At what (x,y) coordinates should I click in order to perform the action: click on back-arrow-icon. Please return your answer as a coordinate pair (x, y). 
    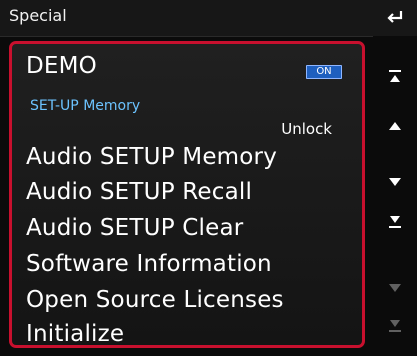
    Looking at the image, I should click on (395, 18).